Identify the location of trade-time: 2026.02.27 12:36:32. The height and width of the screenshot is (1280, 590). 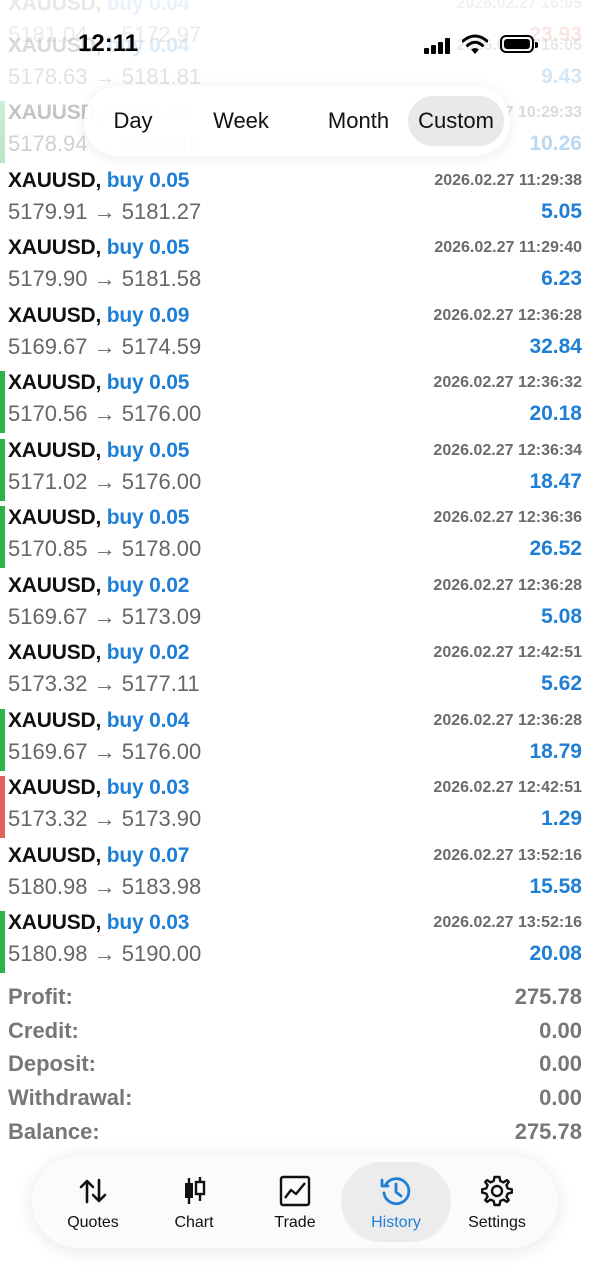
(507, 382).